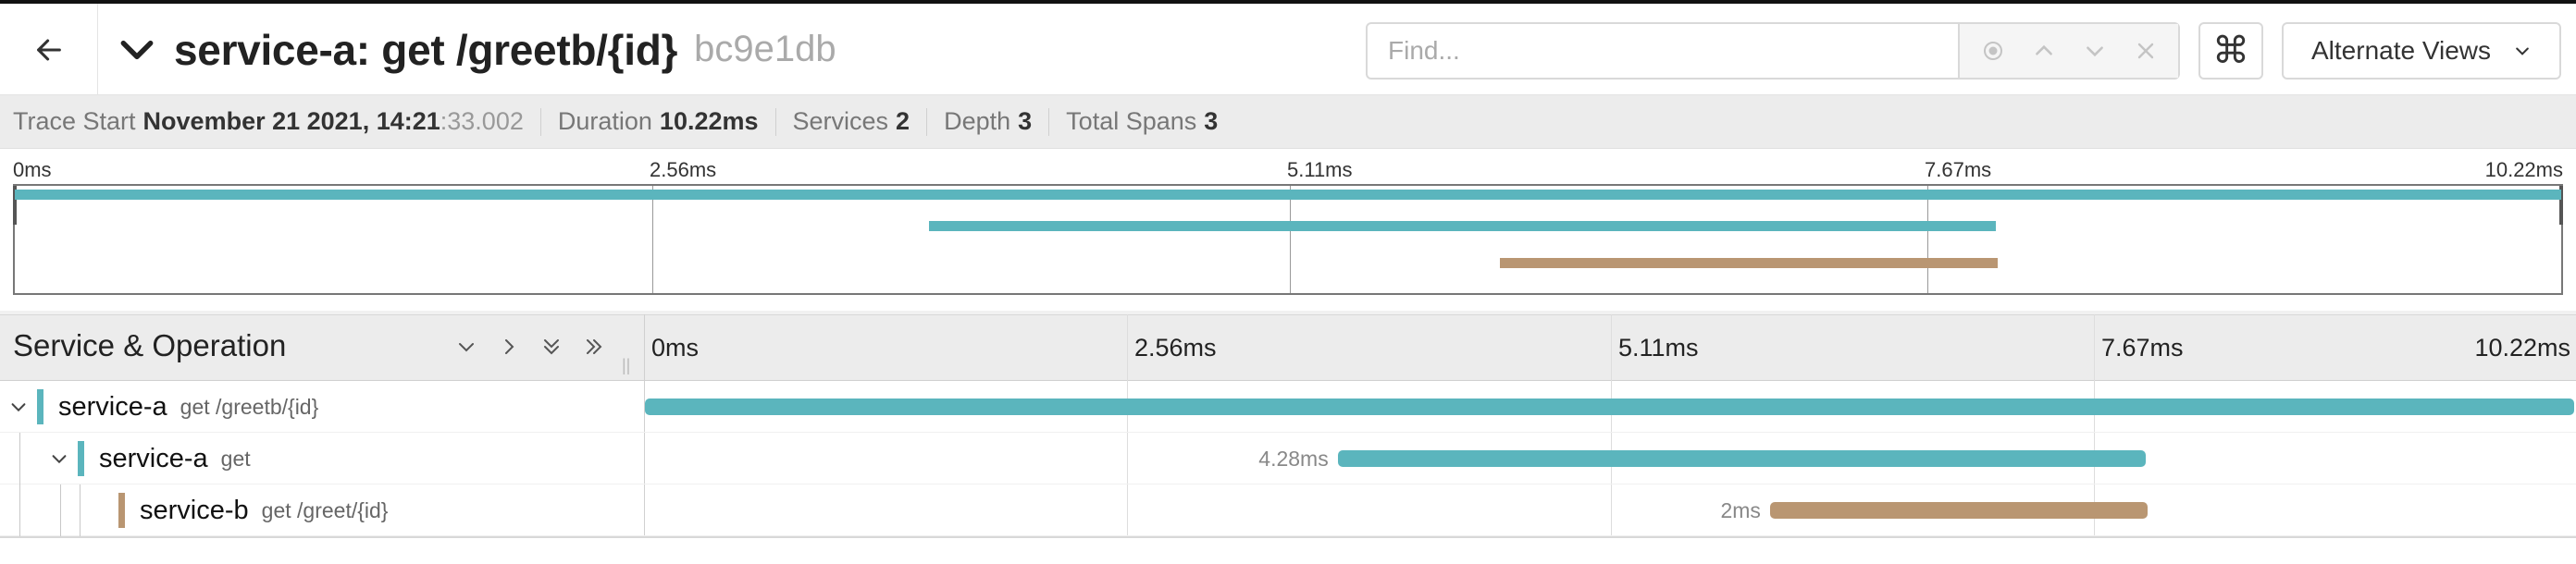  I want to click on timeline-tick-label: 2.56ms, so click(1175, 348).